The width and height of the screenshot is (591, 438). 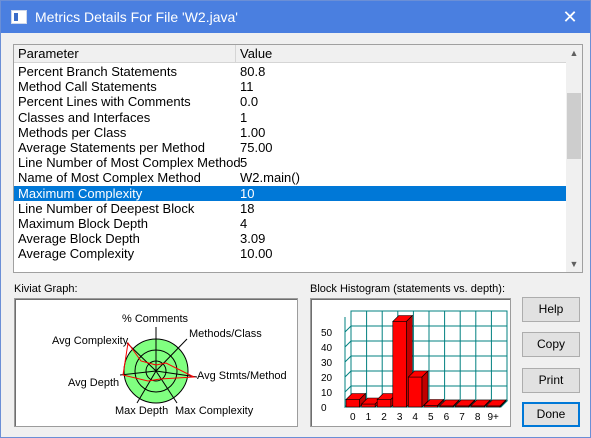 What do you see at coordinates (141, 411) in the screenshot?
I see `kiviat-axis-label: Max Depth` at bounding box center [141, 411].